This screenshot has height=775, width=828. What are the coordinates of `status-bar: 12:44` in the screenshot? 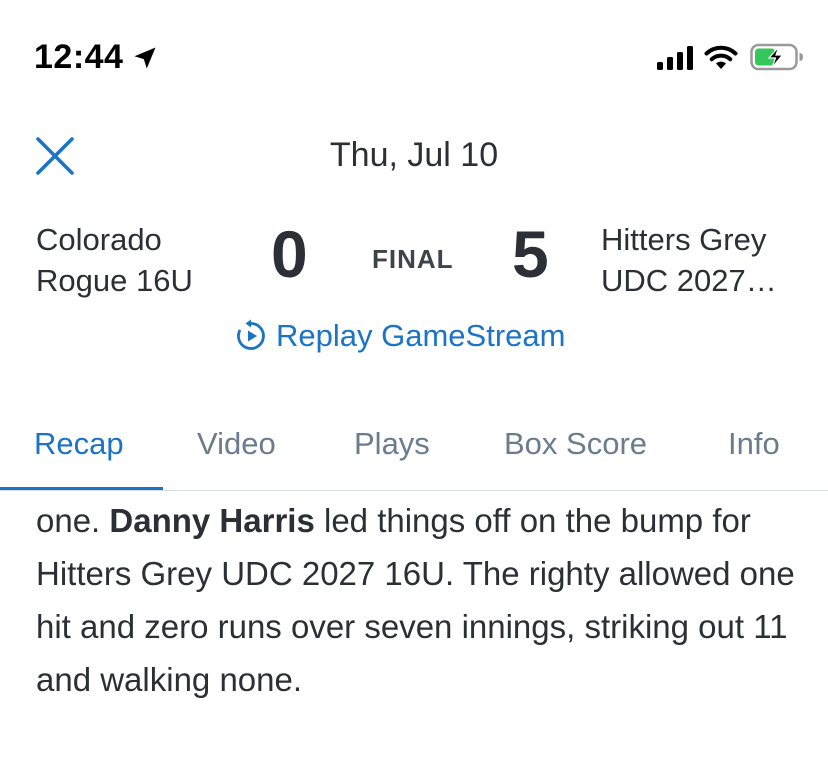 It's located at (414, 55).